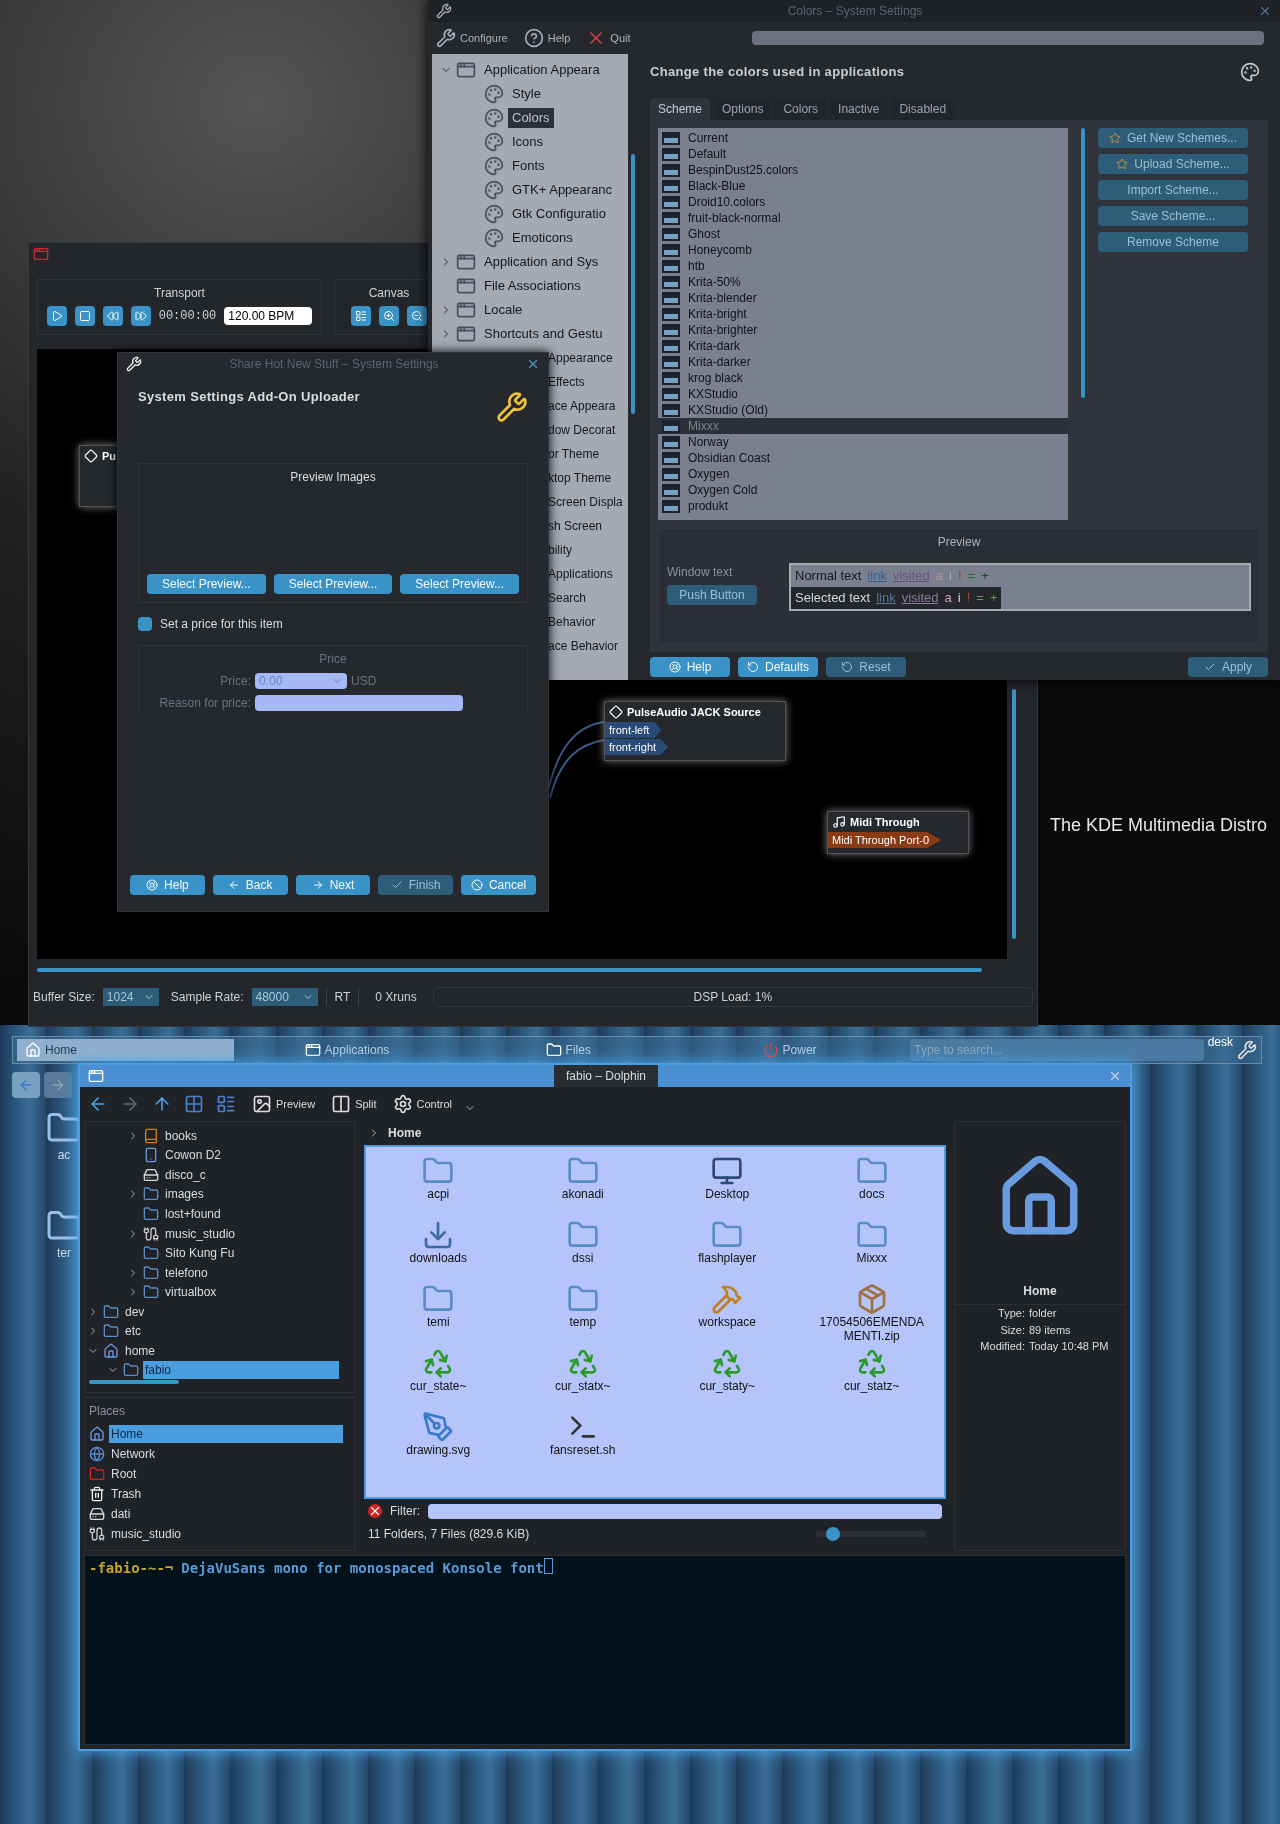  Describe the element at coordinates (582, 430) in the screenshot. I see `tree-item: dow Decorat` at that location.